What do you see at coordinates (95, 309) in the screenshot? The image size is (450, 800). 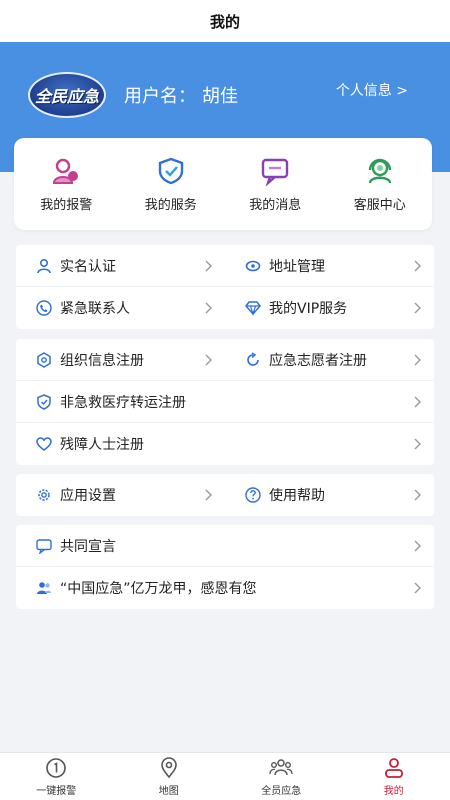 I see `menu-item-label: 紧急联系人` at bounding box center [95, 309].